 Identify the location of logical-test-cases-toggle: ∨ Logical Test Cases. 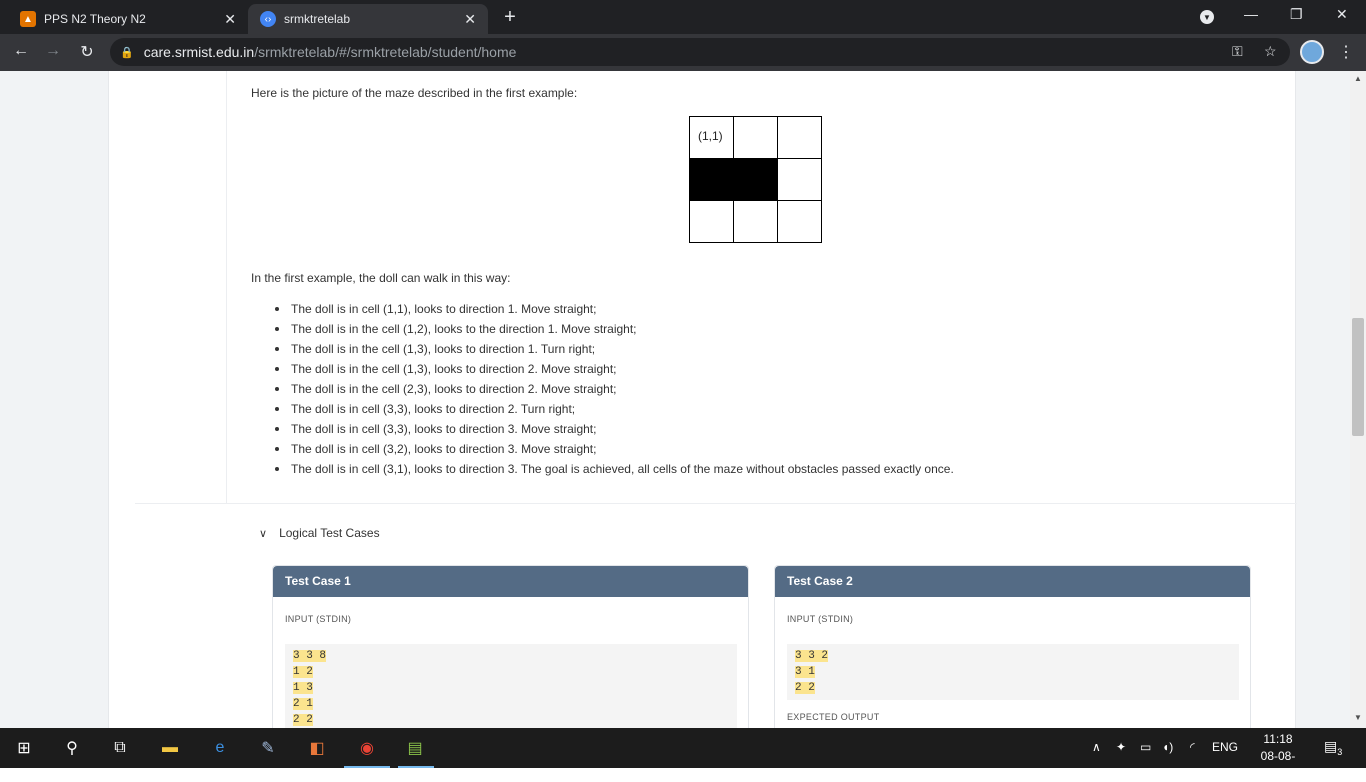
(319, 533).